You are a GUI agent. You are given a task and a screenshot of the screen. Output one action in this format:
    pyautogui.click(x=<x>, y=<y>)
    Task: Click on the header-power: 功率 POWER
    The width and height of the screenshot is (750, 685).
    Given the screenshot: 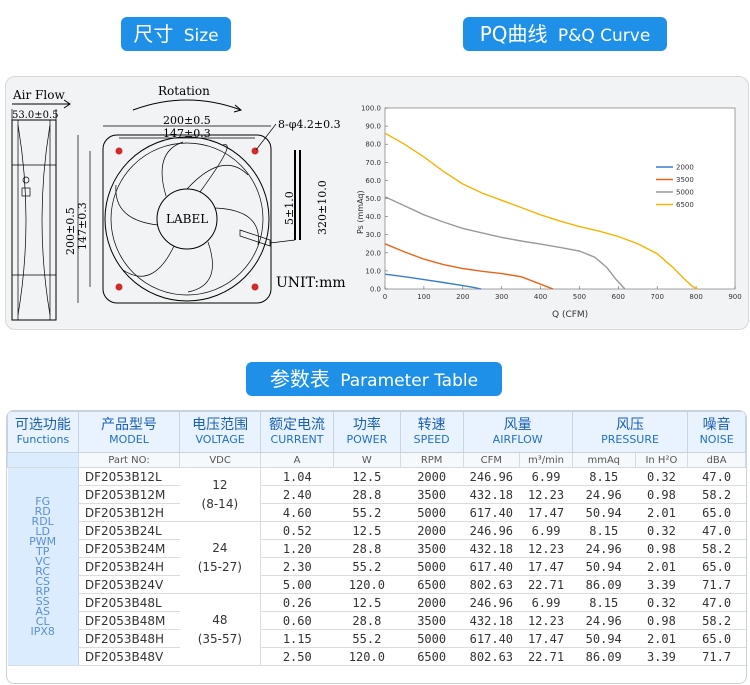 What is the action you would take?
    pyautogui.click(x=366, y=432)
    